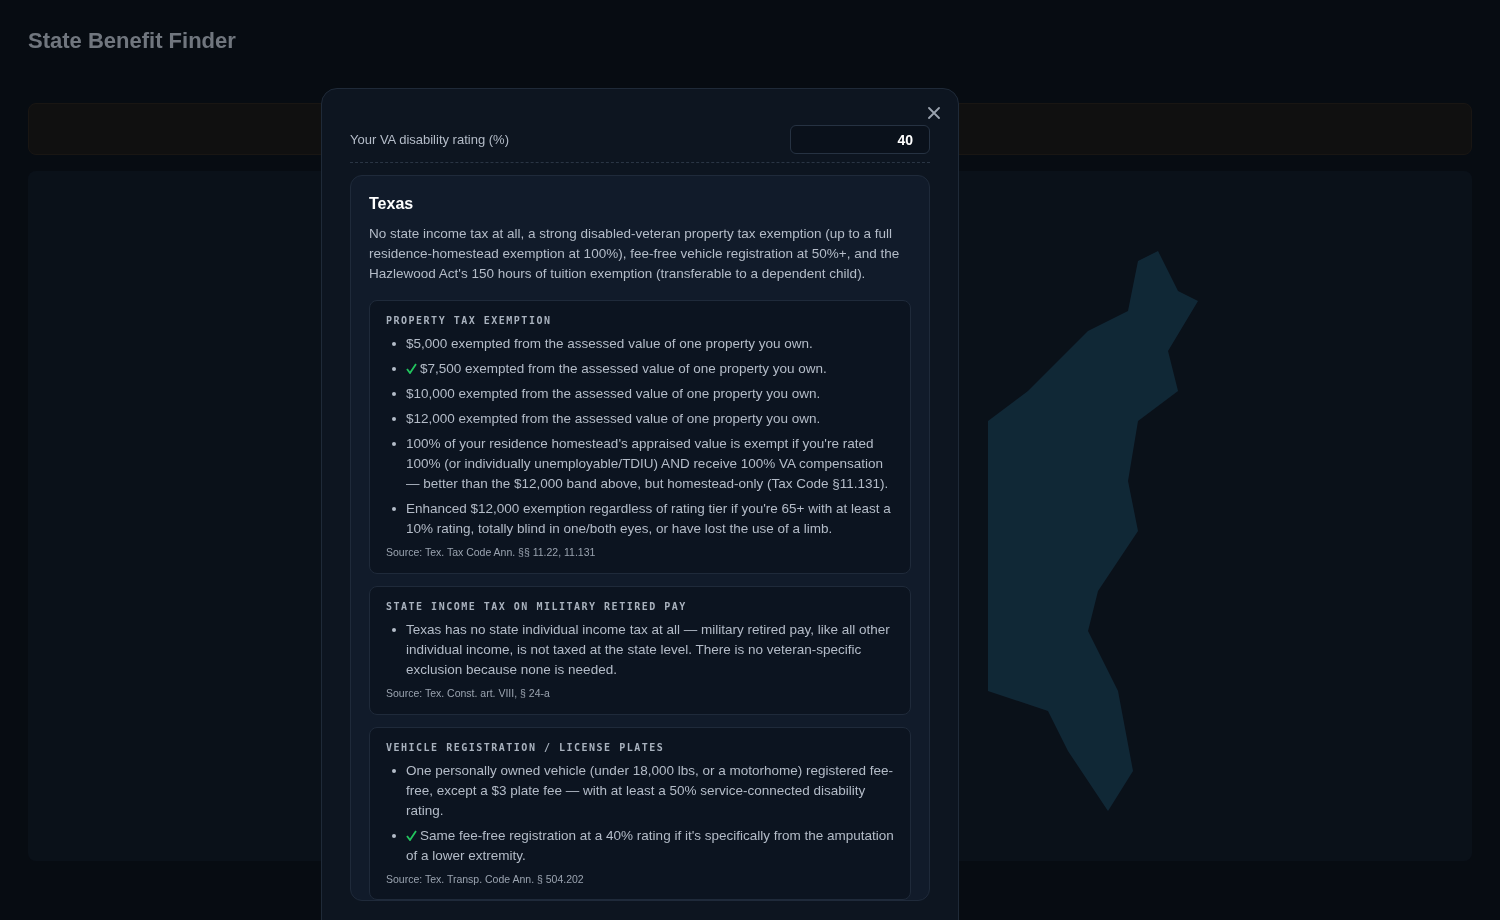 The height and width of the screenshot is (920, 1500). I want to click on benefit-text: Texas has no state individual income tax at all — military retired pay, like all other individual income, is not taxed at the state level. There is no veteran-specific exclusion because none is needed., so click(648, 649).